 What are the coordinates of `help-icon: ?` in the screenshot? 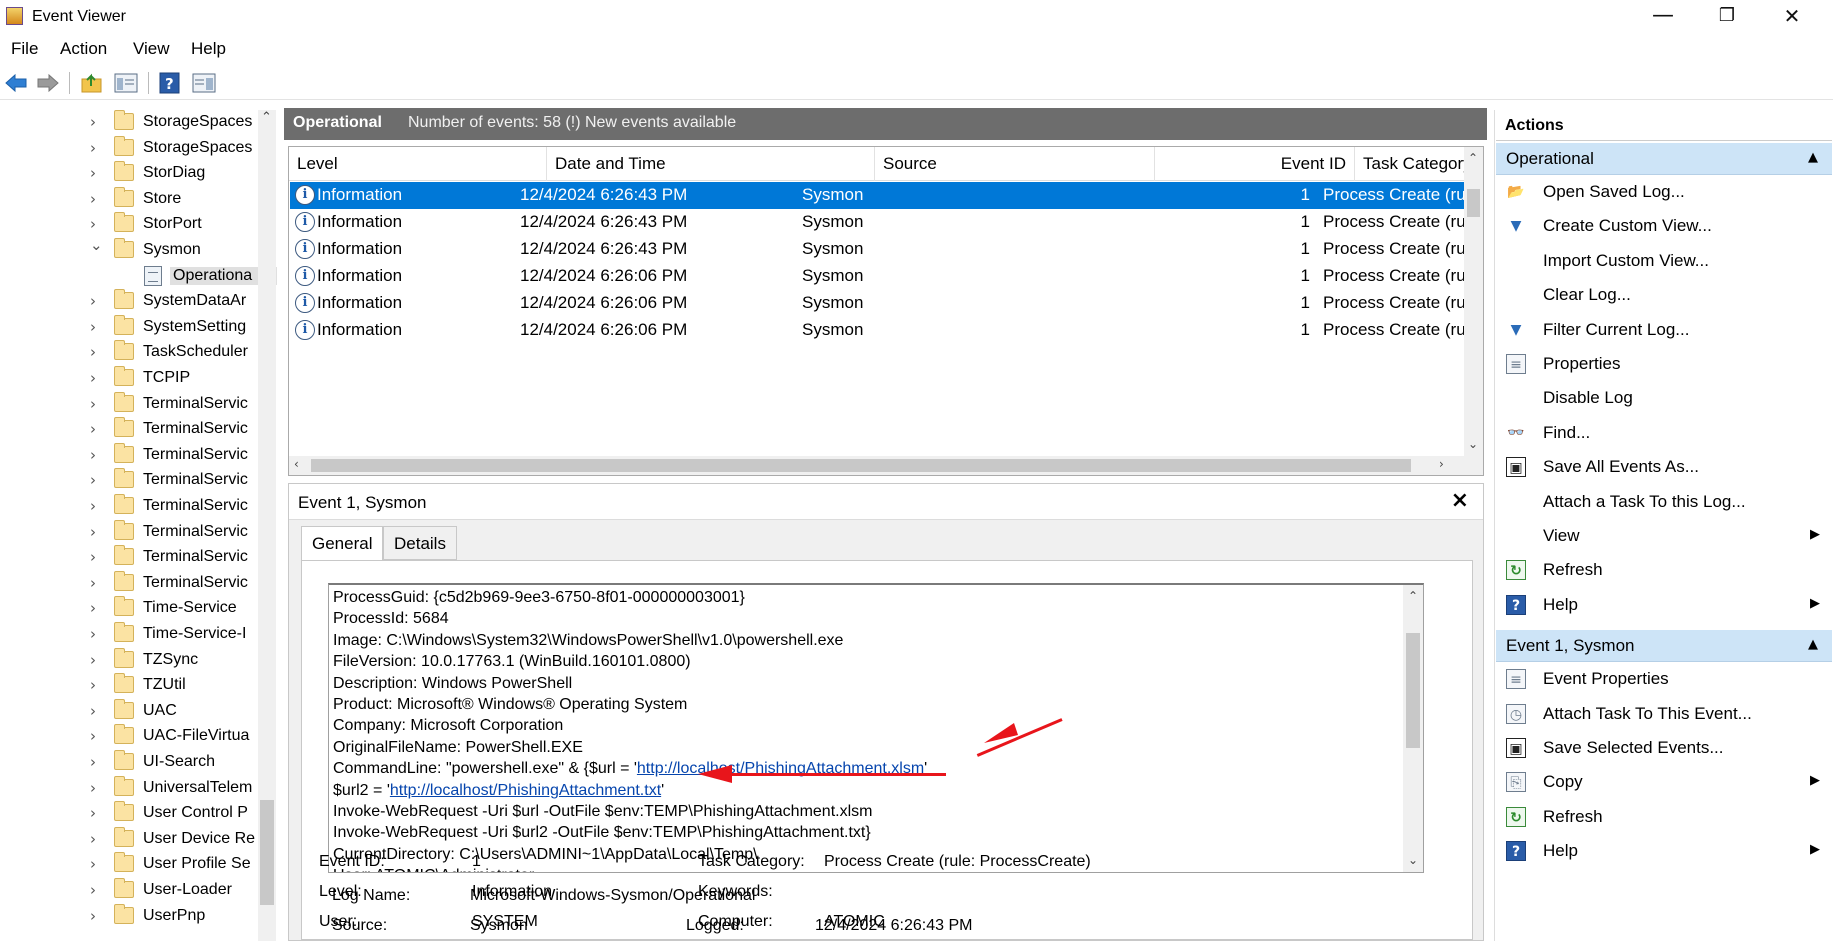 It's located at (170, 83).